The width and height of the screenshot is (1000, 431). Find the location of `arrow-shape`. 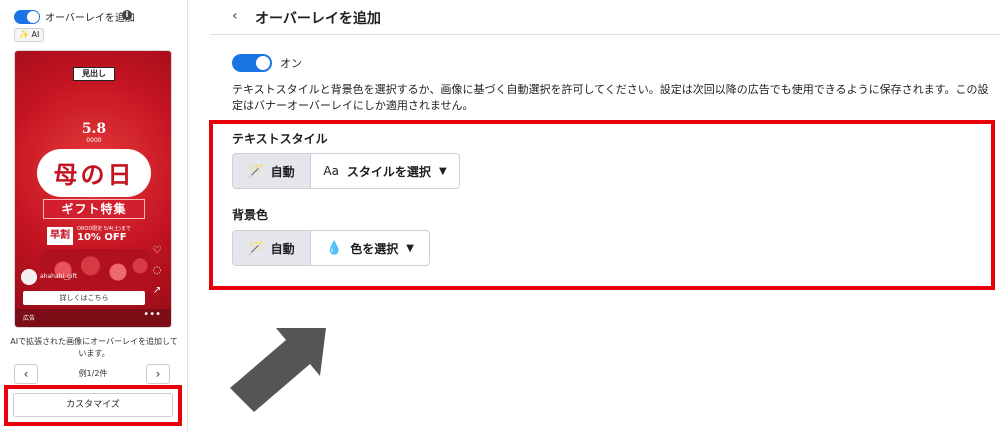

arrow-shape is located at coordinates (278, 370).